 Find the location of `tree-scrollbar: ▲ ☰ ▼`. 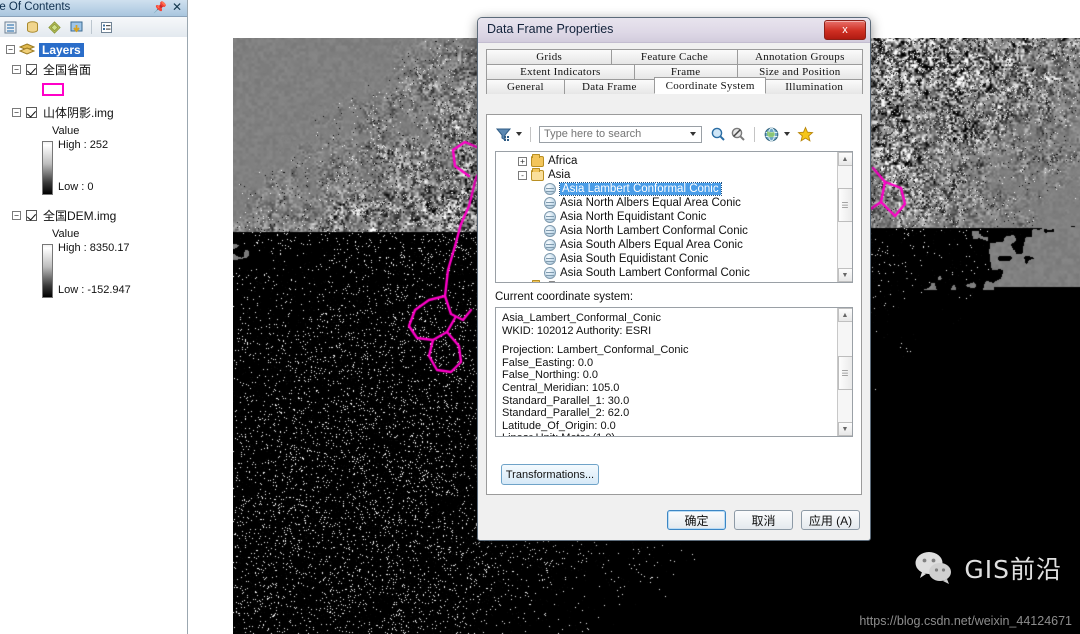

tree-scrollbar: ▲ ☰ ▼ is located at coordinates (844, 217).